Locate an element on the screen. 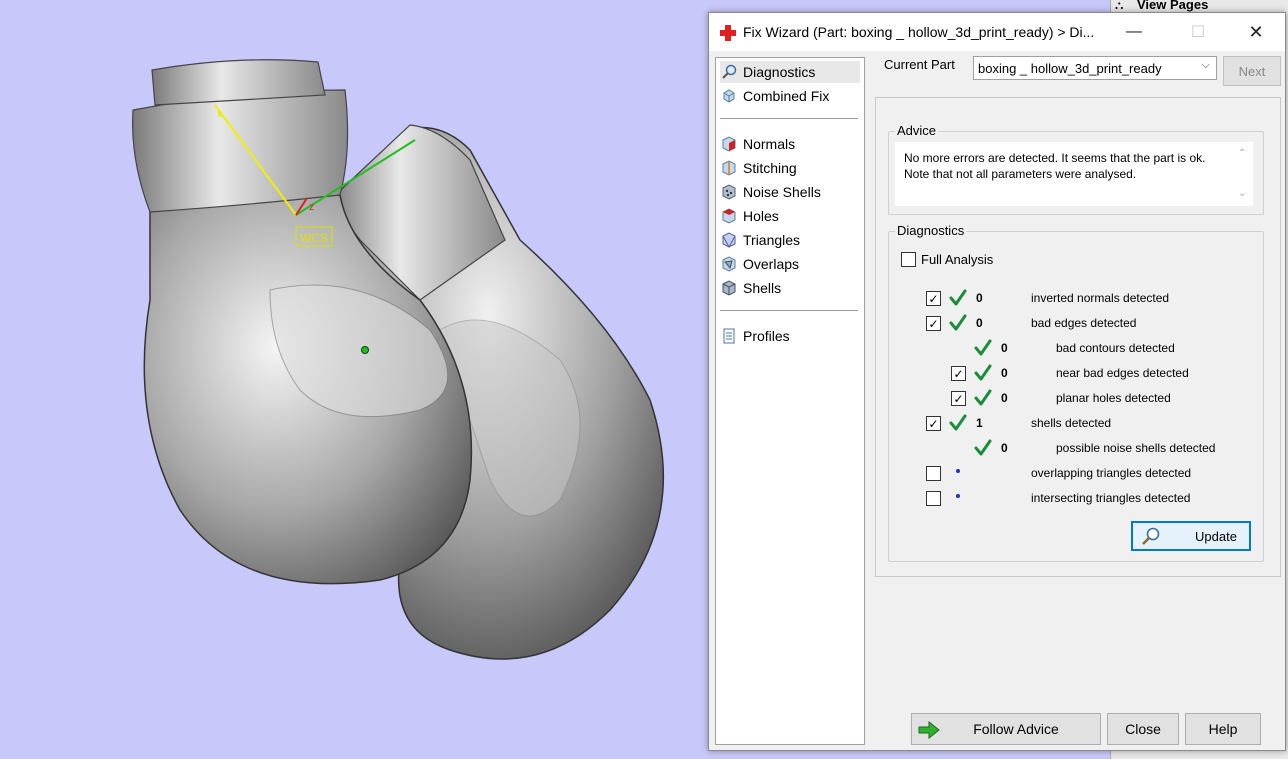 The width and height of the screenshot is (1288, 759). diagnostic-row: ✓ 1 shells detected is located at coordinates (1074, 424).